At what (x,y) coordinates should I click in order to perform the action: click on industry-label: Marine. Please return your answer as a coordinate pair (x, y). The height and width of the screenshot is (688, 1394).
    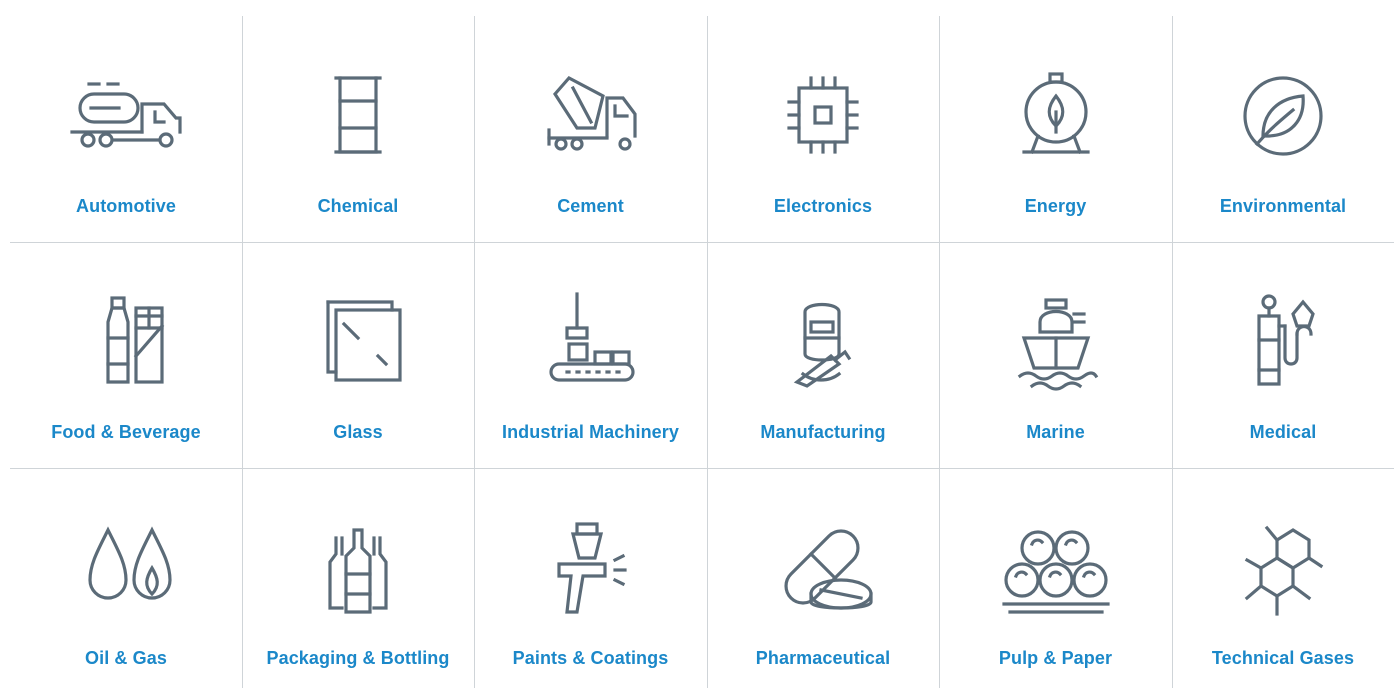
    Looking at the image, I should click on (1055, 432).